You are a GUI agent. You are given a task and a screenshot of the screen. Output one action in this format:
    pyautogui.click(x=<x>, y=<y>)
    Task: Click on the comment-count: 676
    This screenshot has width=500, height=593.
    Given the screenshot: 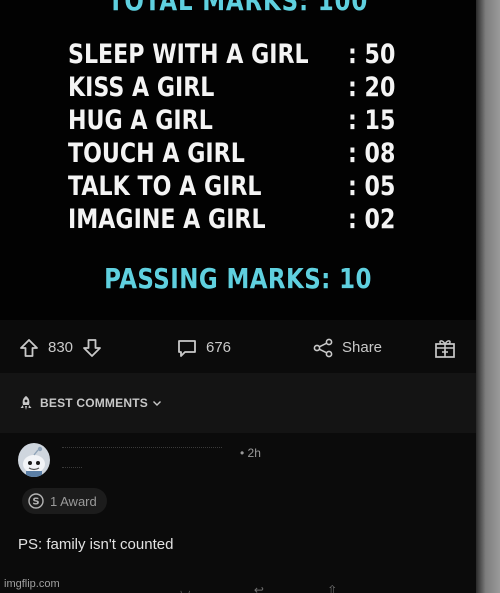 What is the action you would take?
    pyautogui.click(x=219, y=347)
    